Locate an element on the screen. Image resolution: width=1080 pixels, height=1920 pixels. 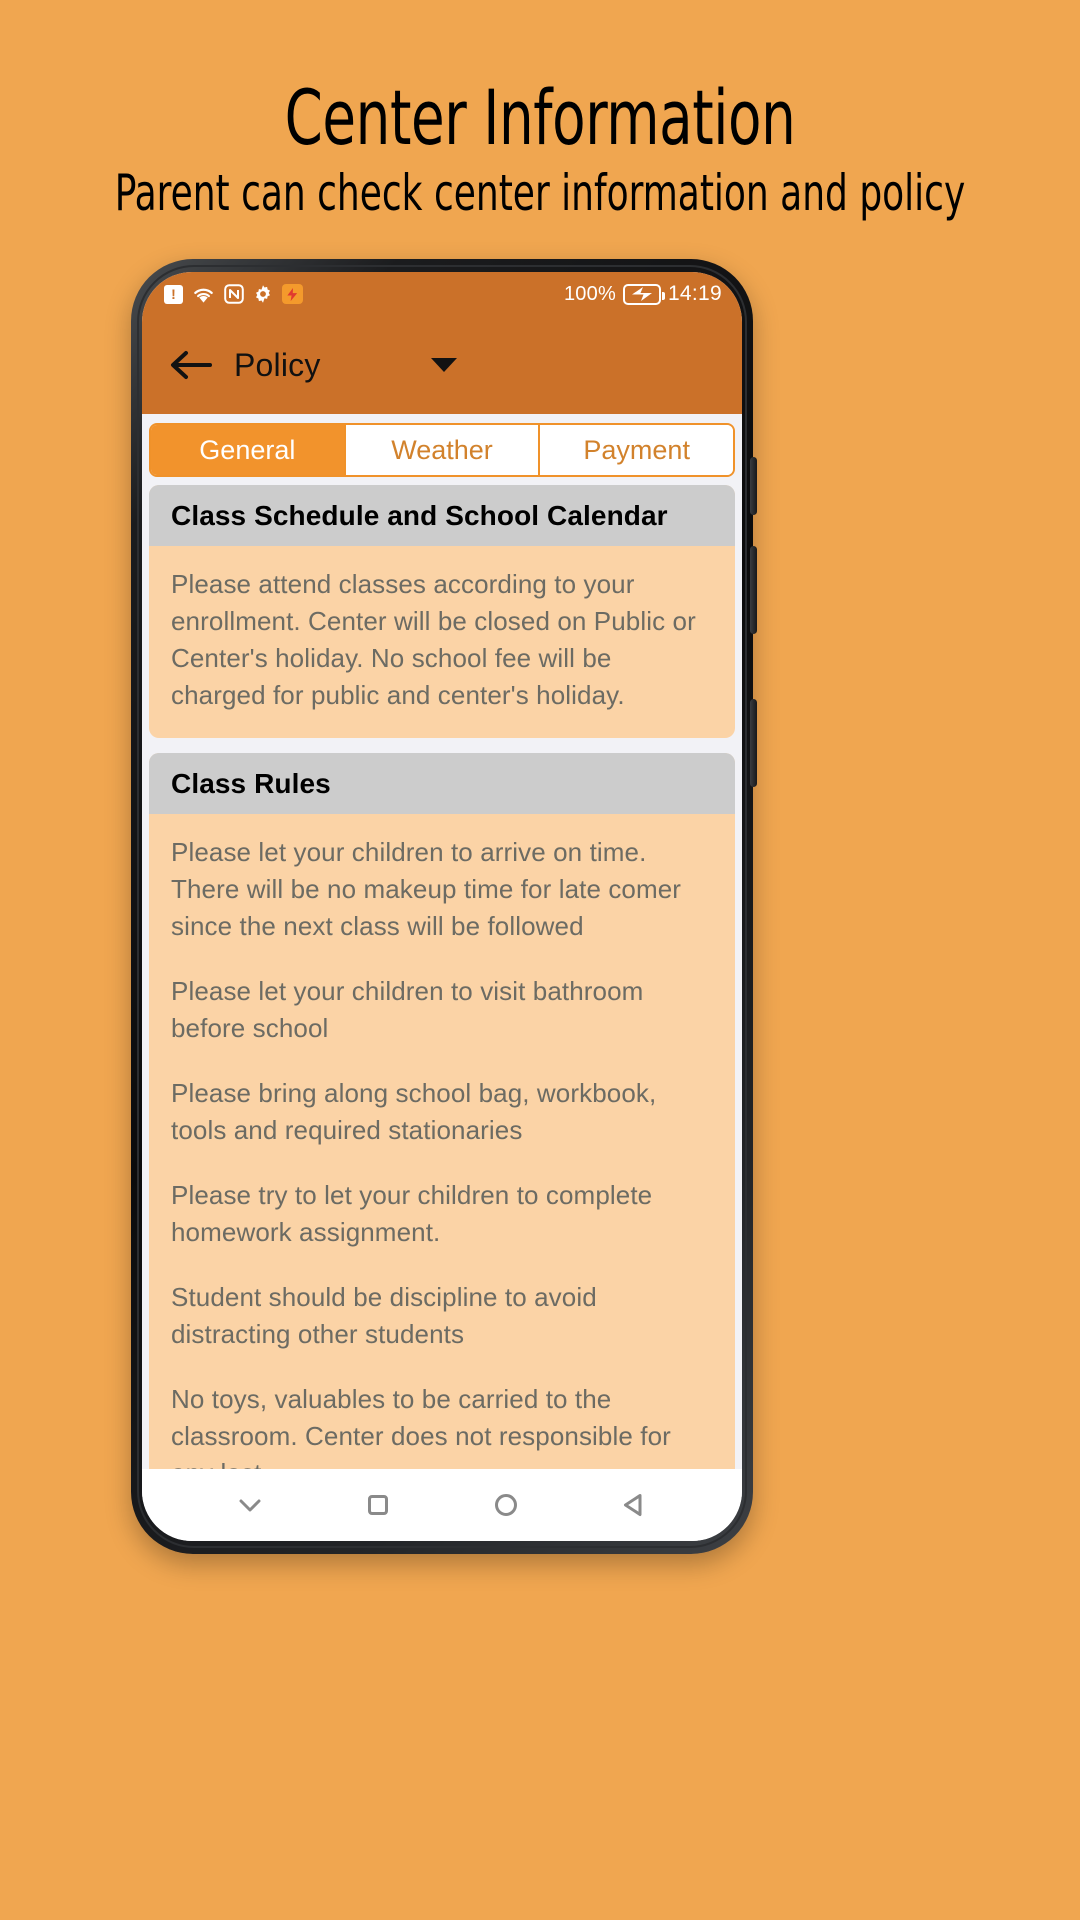
status-bar: ! 100% 14:19 is located at coordinates (442, 294).